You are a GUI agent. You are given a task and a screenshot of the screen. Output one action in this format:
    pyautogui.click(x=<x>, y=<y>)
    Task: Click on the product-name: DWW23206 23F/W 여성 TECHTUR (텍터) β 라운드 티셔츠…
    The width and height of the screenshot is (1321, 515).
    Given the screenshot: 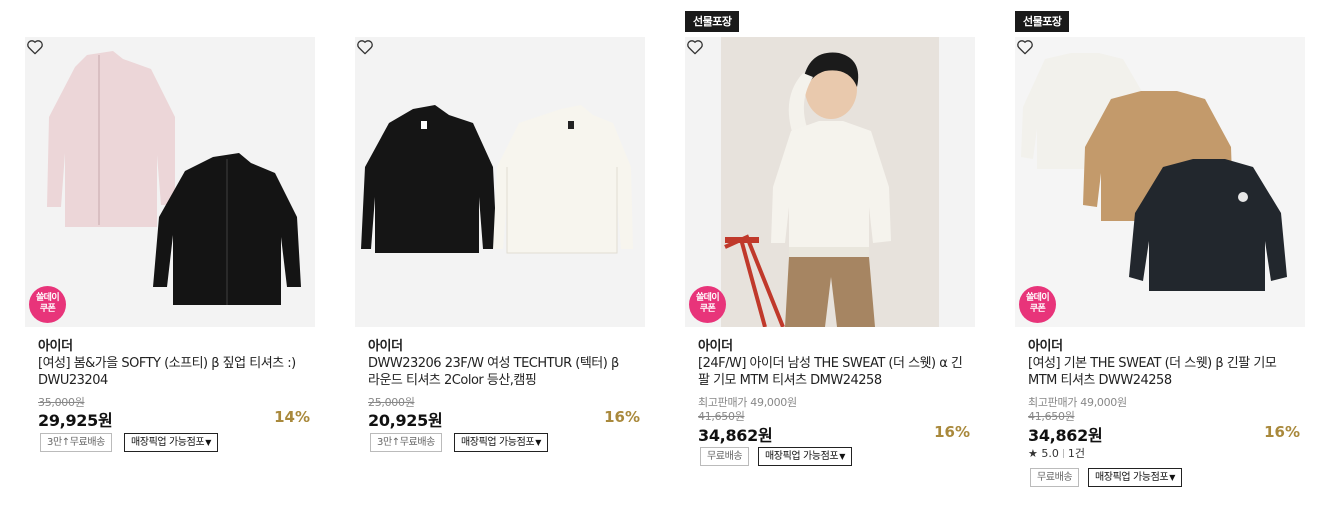 What is the action you would take?
    pyautogui.click(x=500, y=372)
    